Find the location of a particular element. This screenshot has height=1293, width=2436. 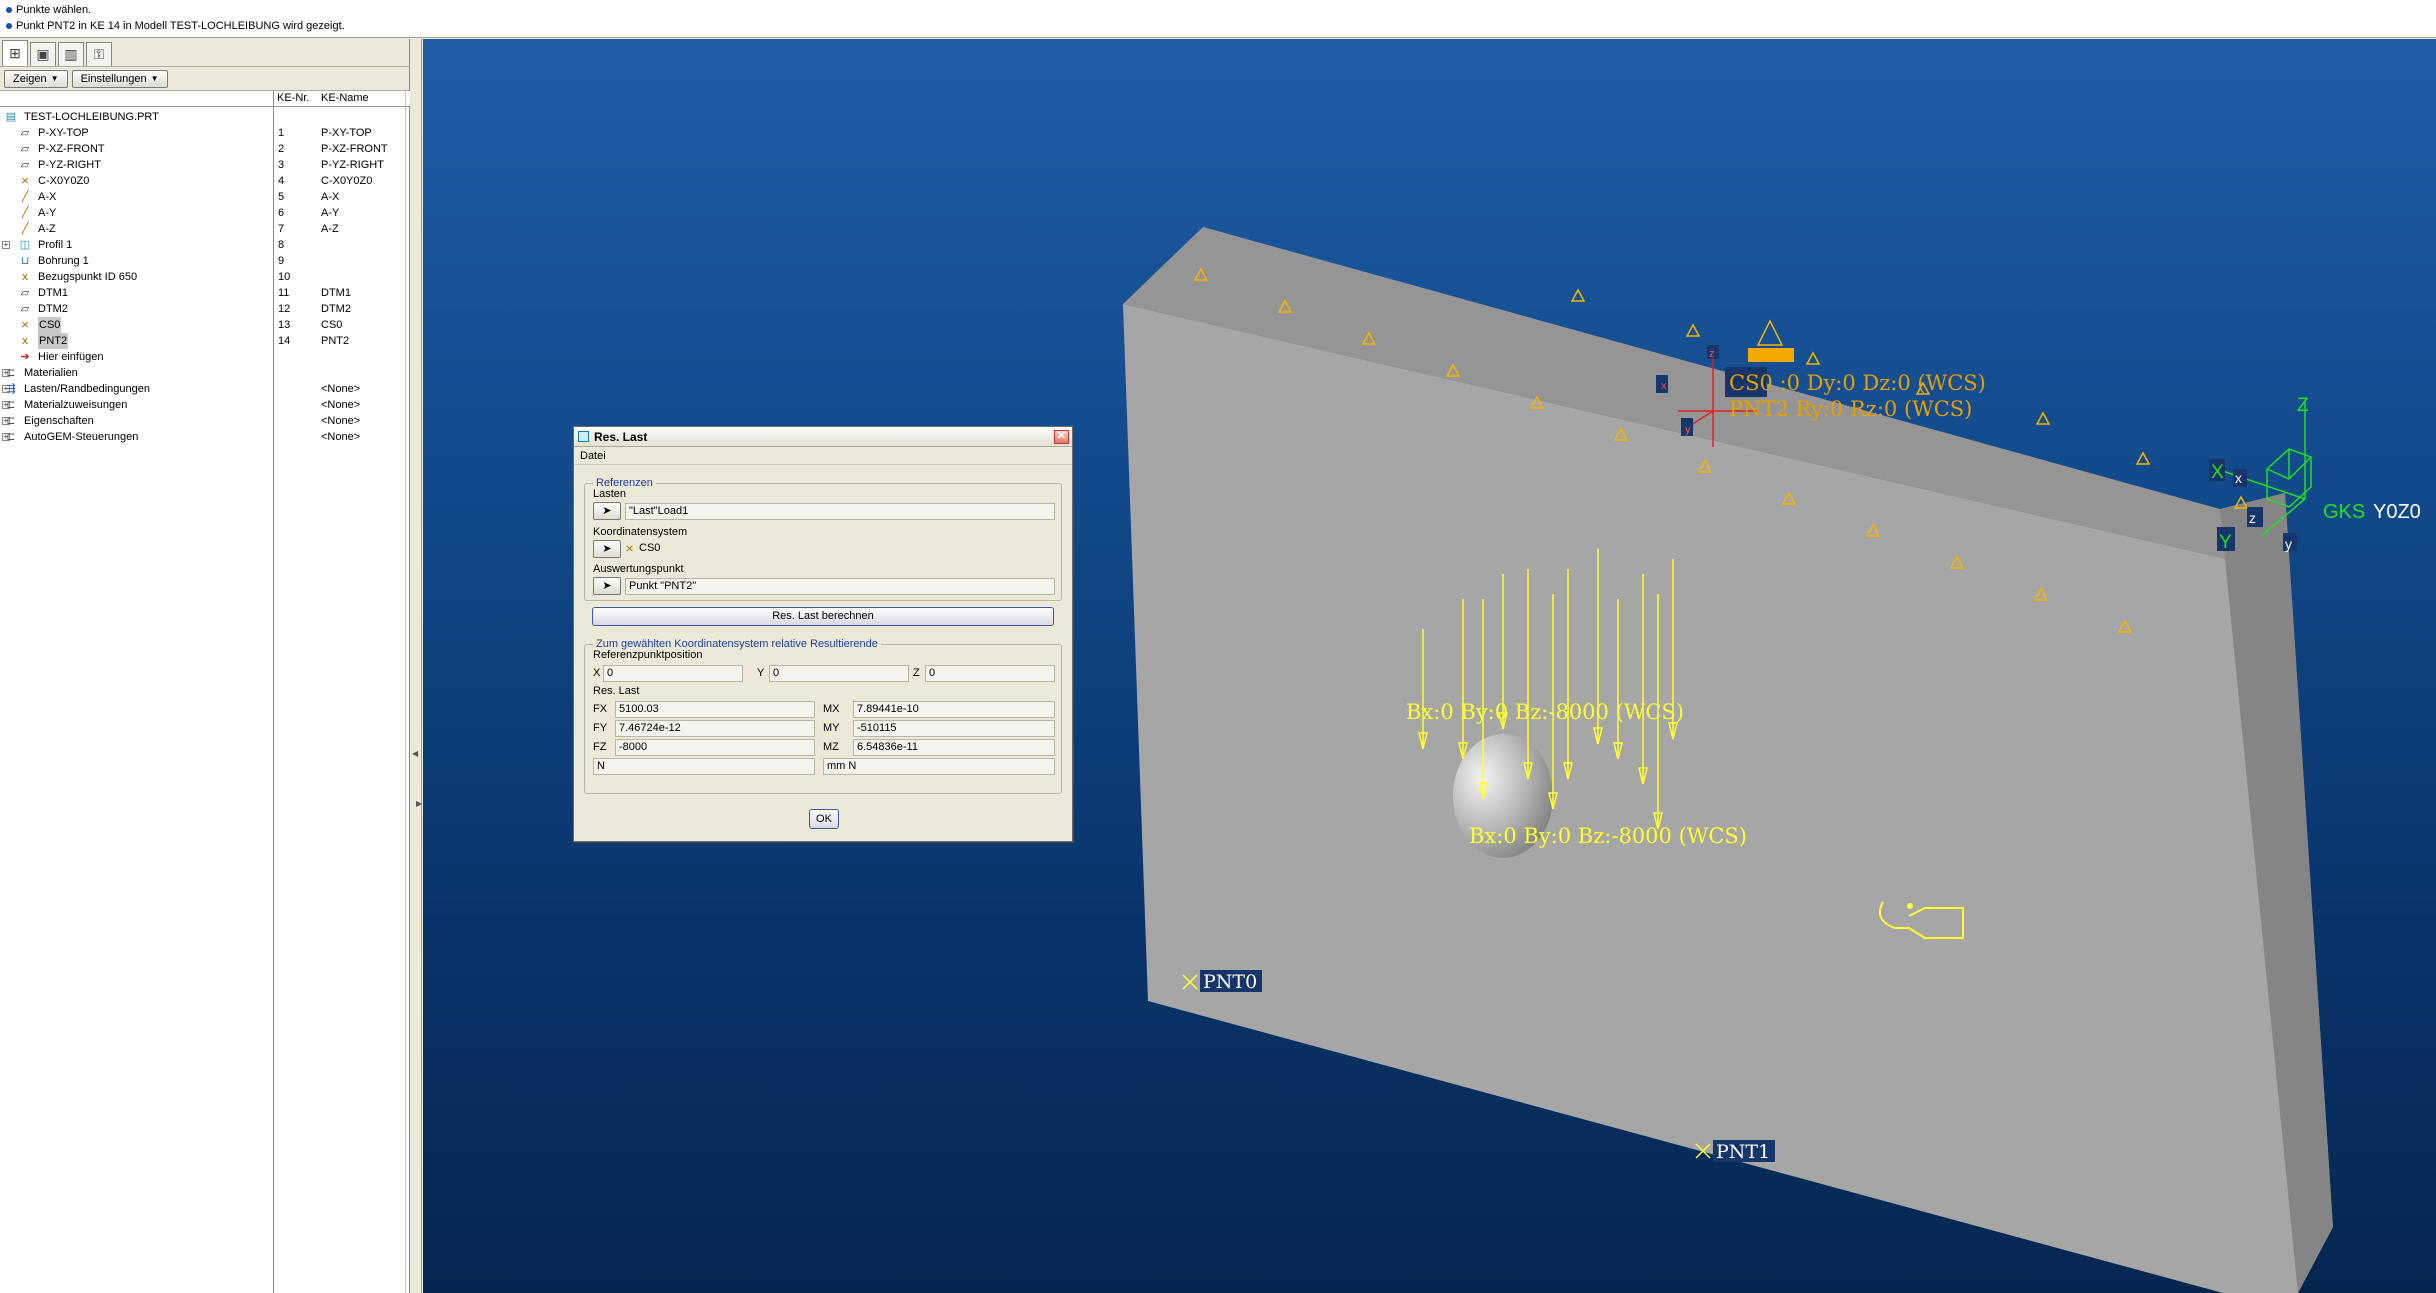

navigator-tabs: ⊞ ▣ ▥ ⚿ is located at coordinates (204, 53).